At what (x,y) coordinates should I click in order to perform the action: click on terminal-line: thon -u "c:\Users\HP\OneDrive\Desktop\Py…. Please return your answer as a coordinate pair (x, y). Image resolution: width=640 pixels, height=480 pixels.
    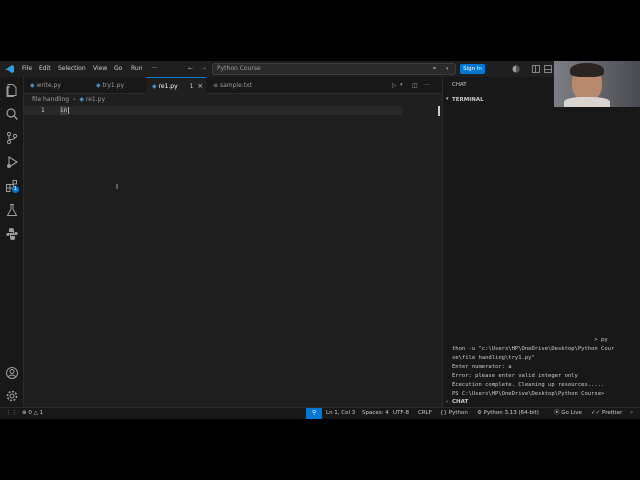
    Looking at the image, I should click on (533, 349).